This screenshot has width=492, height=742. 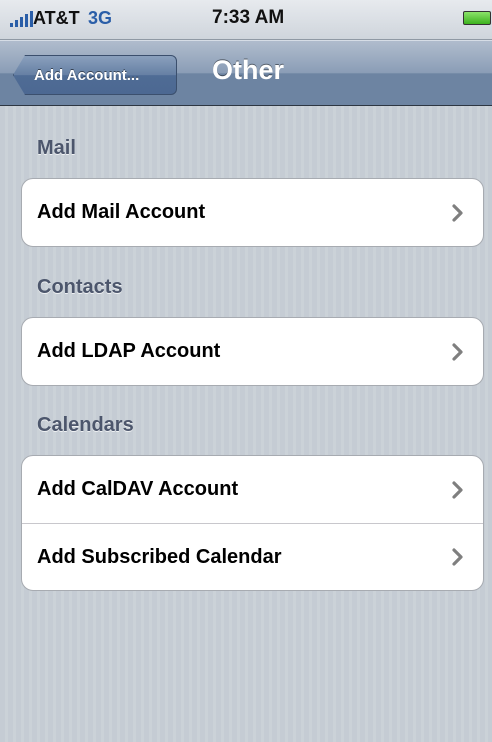 I want to click on add-mail-account-cell: Add Mail Account, so click(x=252, y=212).